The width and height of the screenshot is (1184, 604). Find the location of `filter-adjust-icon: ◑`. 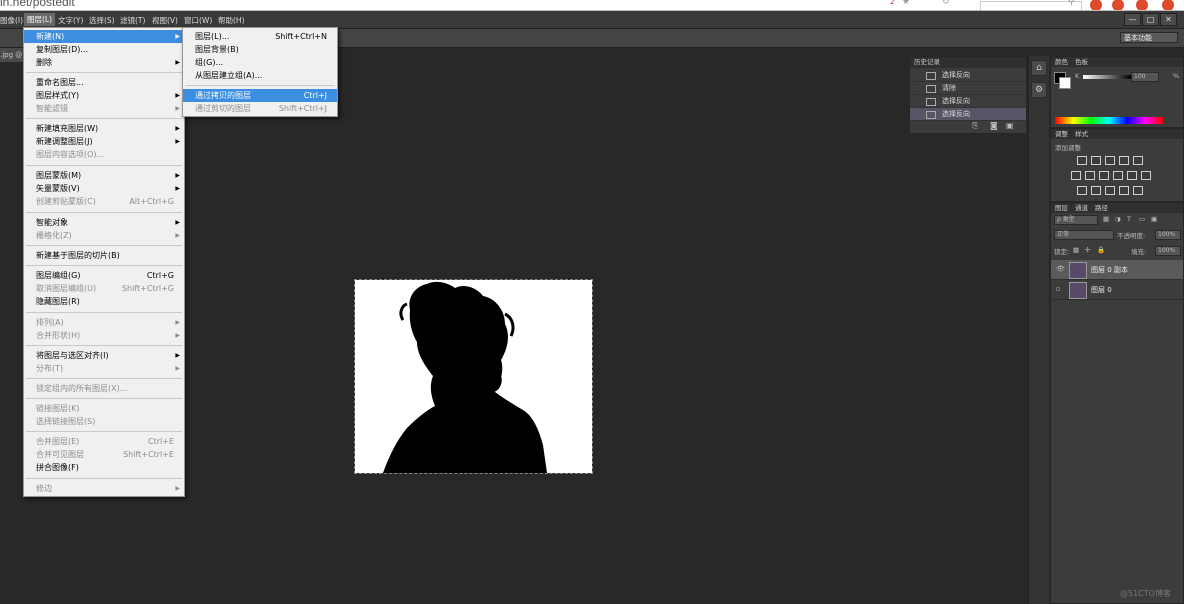

filter-adjust-icon: ◑ is located at coordinates (1118, 219).